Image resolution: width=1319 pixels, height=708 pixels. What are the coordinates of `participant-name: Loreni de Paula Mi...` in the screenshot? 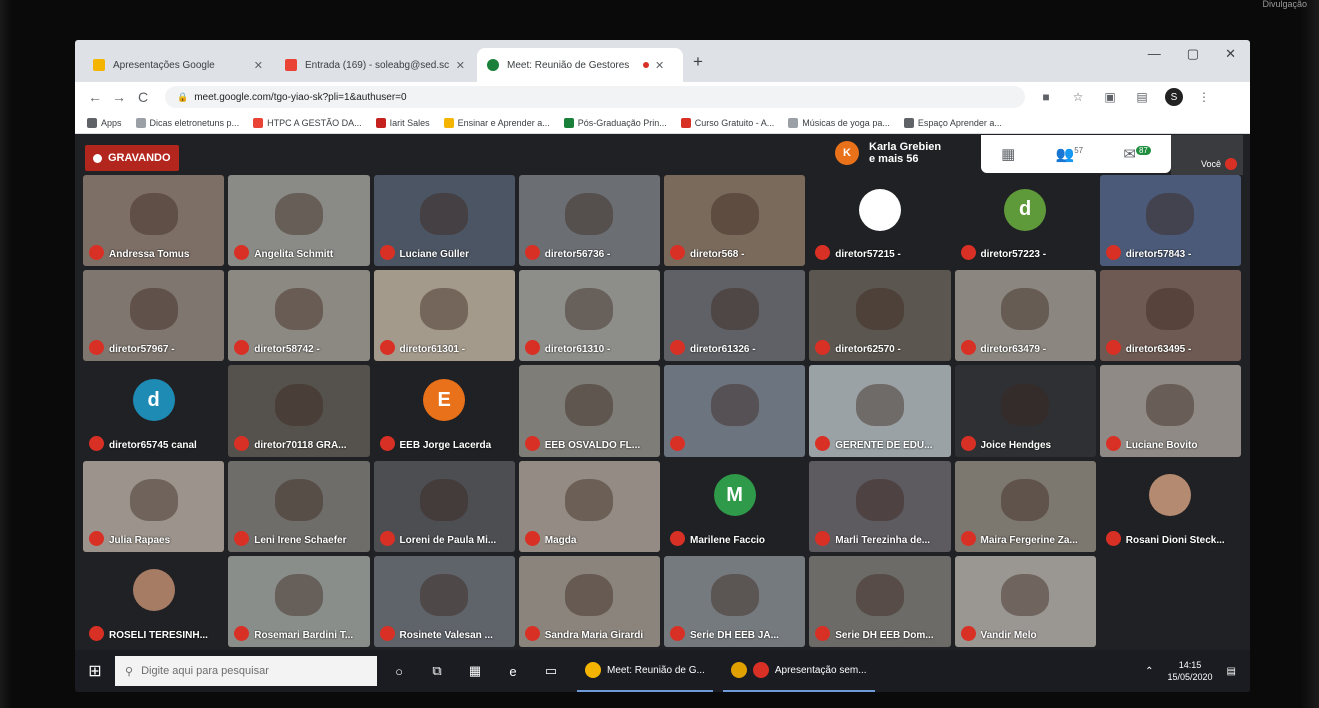 It's located at (448, 540).